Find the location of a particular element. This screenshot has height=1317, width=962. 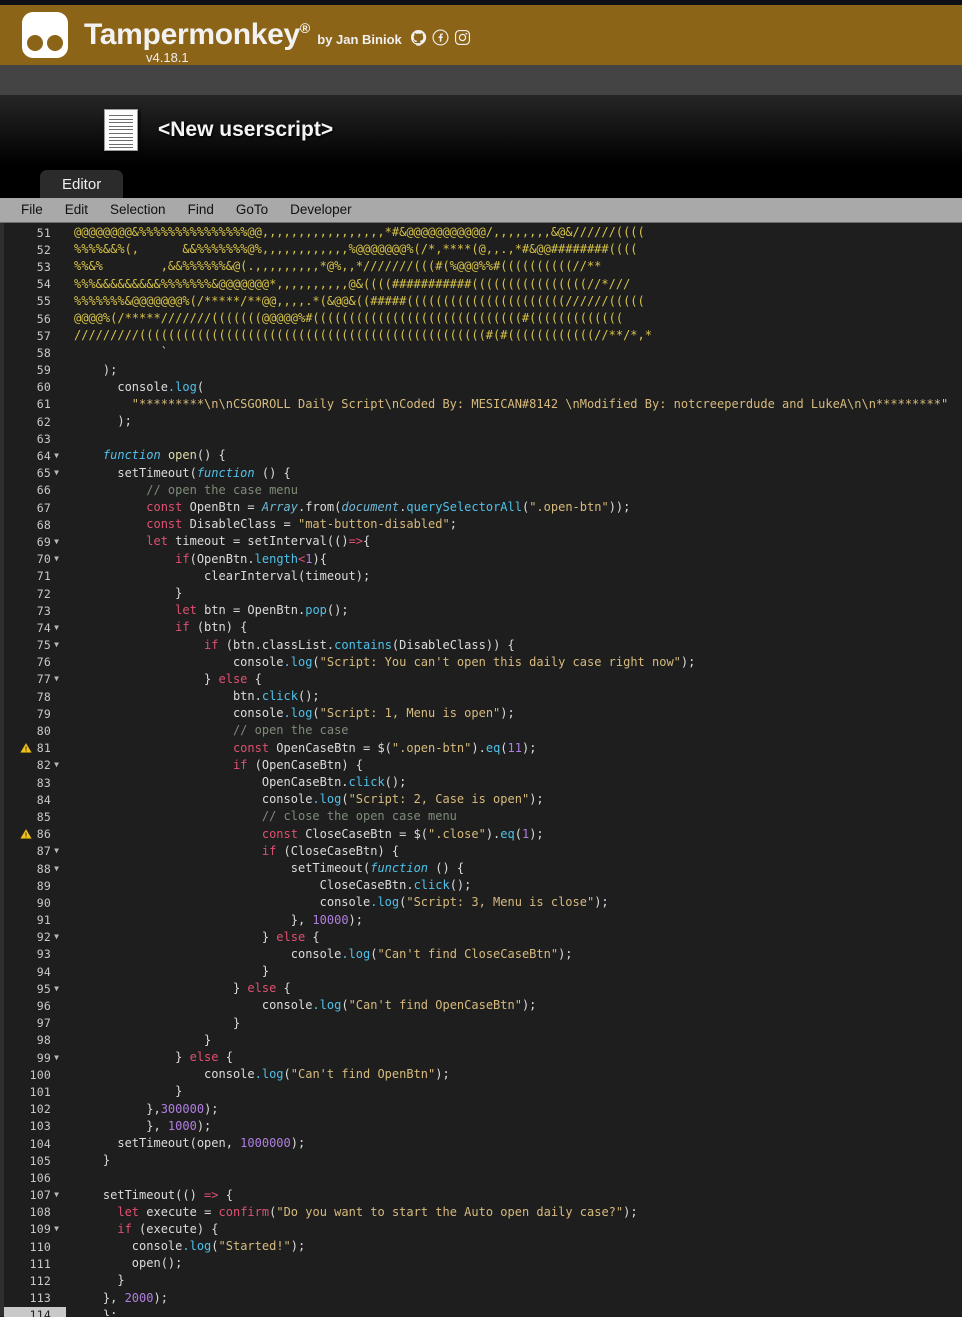

gutter-line-66: 66 is located at coordinates (35, 490).